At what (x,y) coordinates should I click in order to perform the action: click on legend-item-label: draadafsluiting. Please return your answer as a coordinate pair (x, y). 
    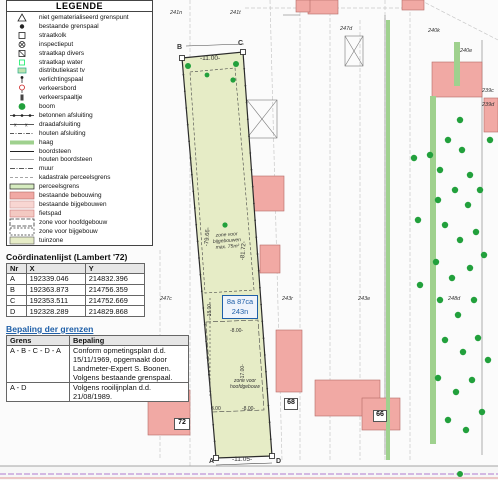
    Looking at the image, I should click on (60, 124).